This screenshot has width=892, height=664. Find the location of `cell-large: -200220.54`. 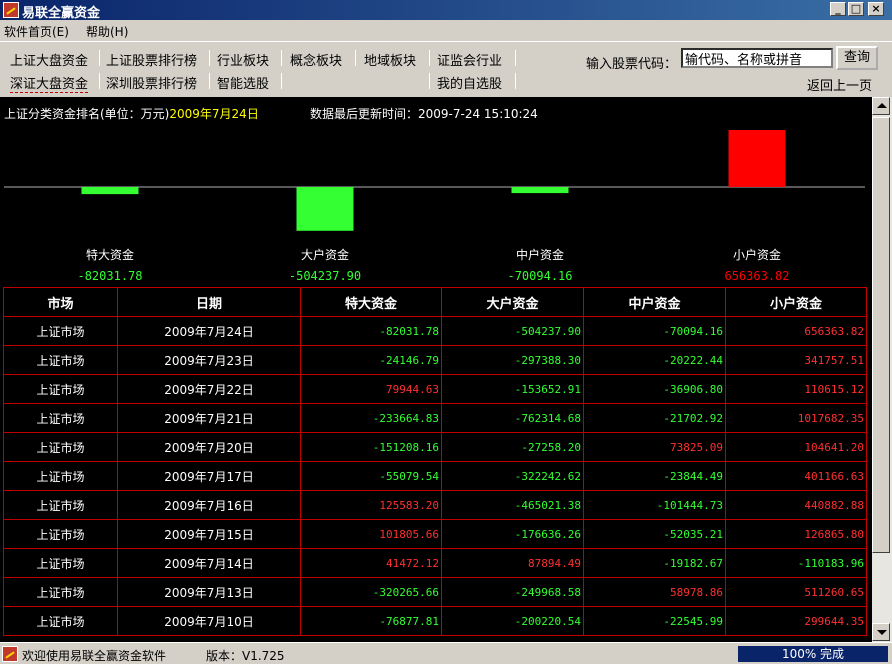

cell-large: -200220.54 is located at coordinates (512, 621).